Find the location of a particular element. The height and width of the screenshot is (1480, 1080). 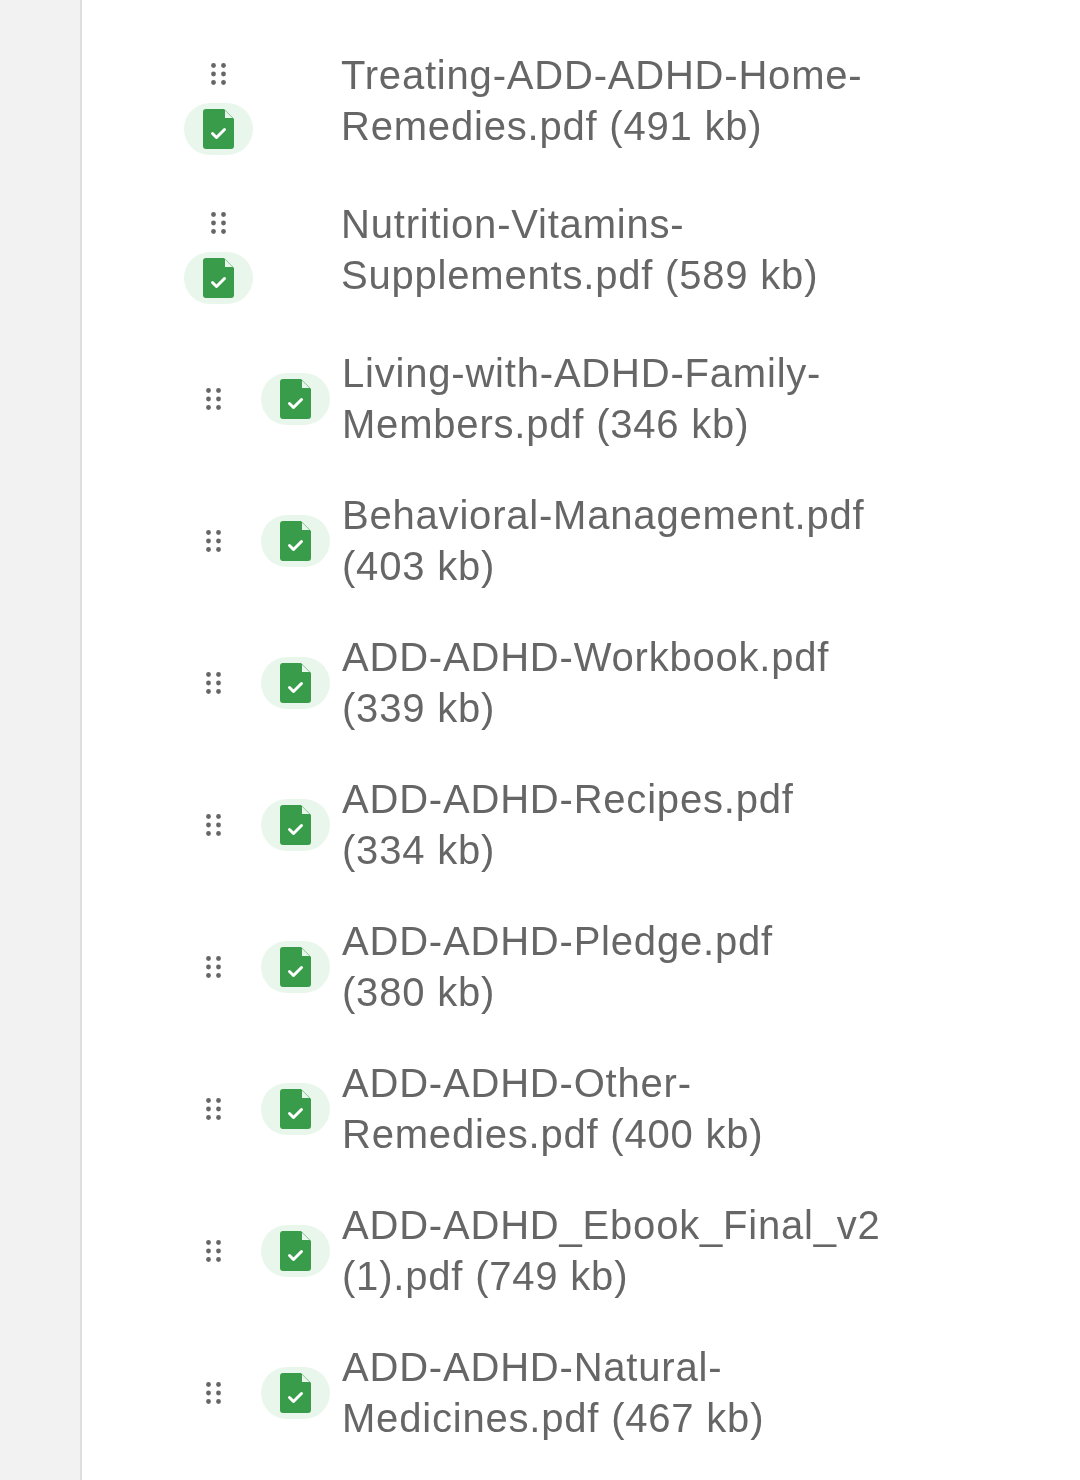

file-name: ADD-ADHD-Other-Remedies.pdf (400 kb) is located at coordinates (553, 1109).